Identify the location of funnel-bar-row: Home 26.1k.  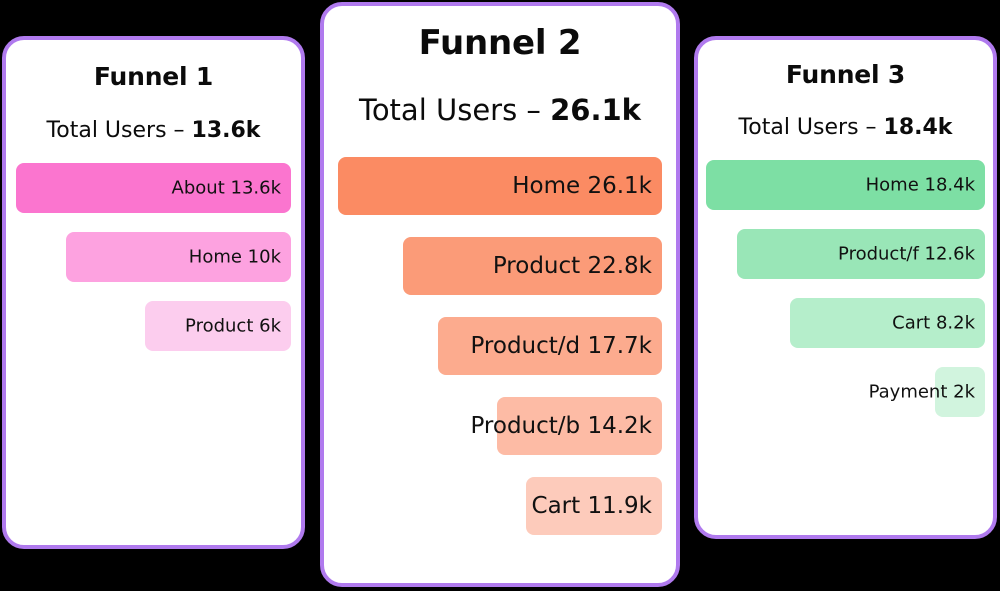
(500, 186).